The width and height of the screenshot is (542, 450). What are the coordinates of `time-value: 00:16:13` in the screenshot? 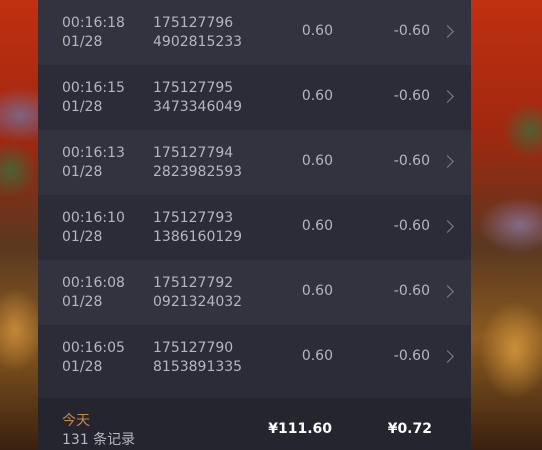 It's located at (93, 153).